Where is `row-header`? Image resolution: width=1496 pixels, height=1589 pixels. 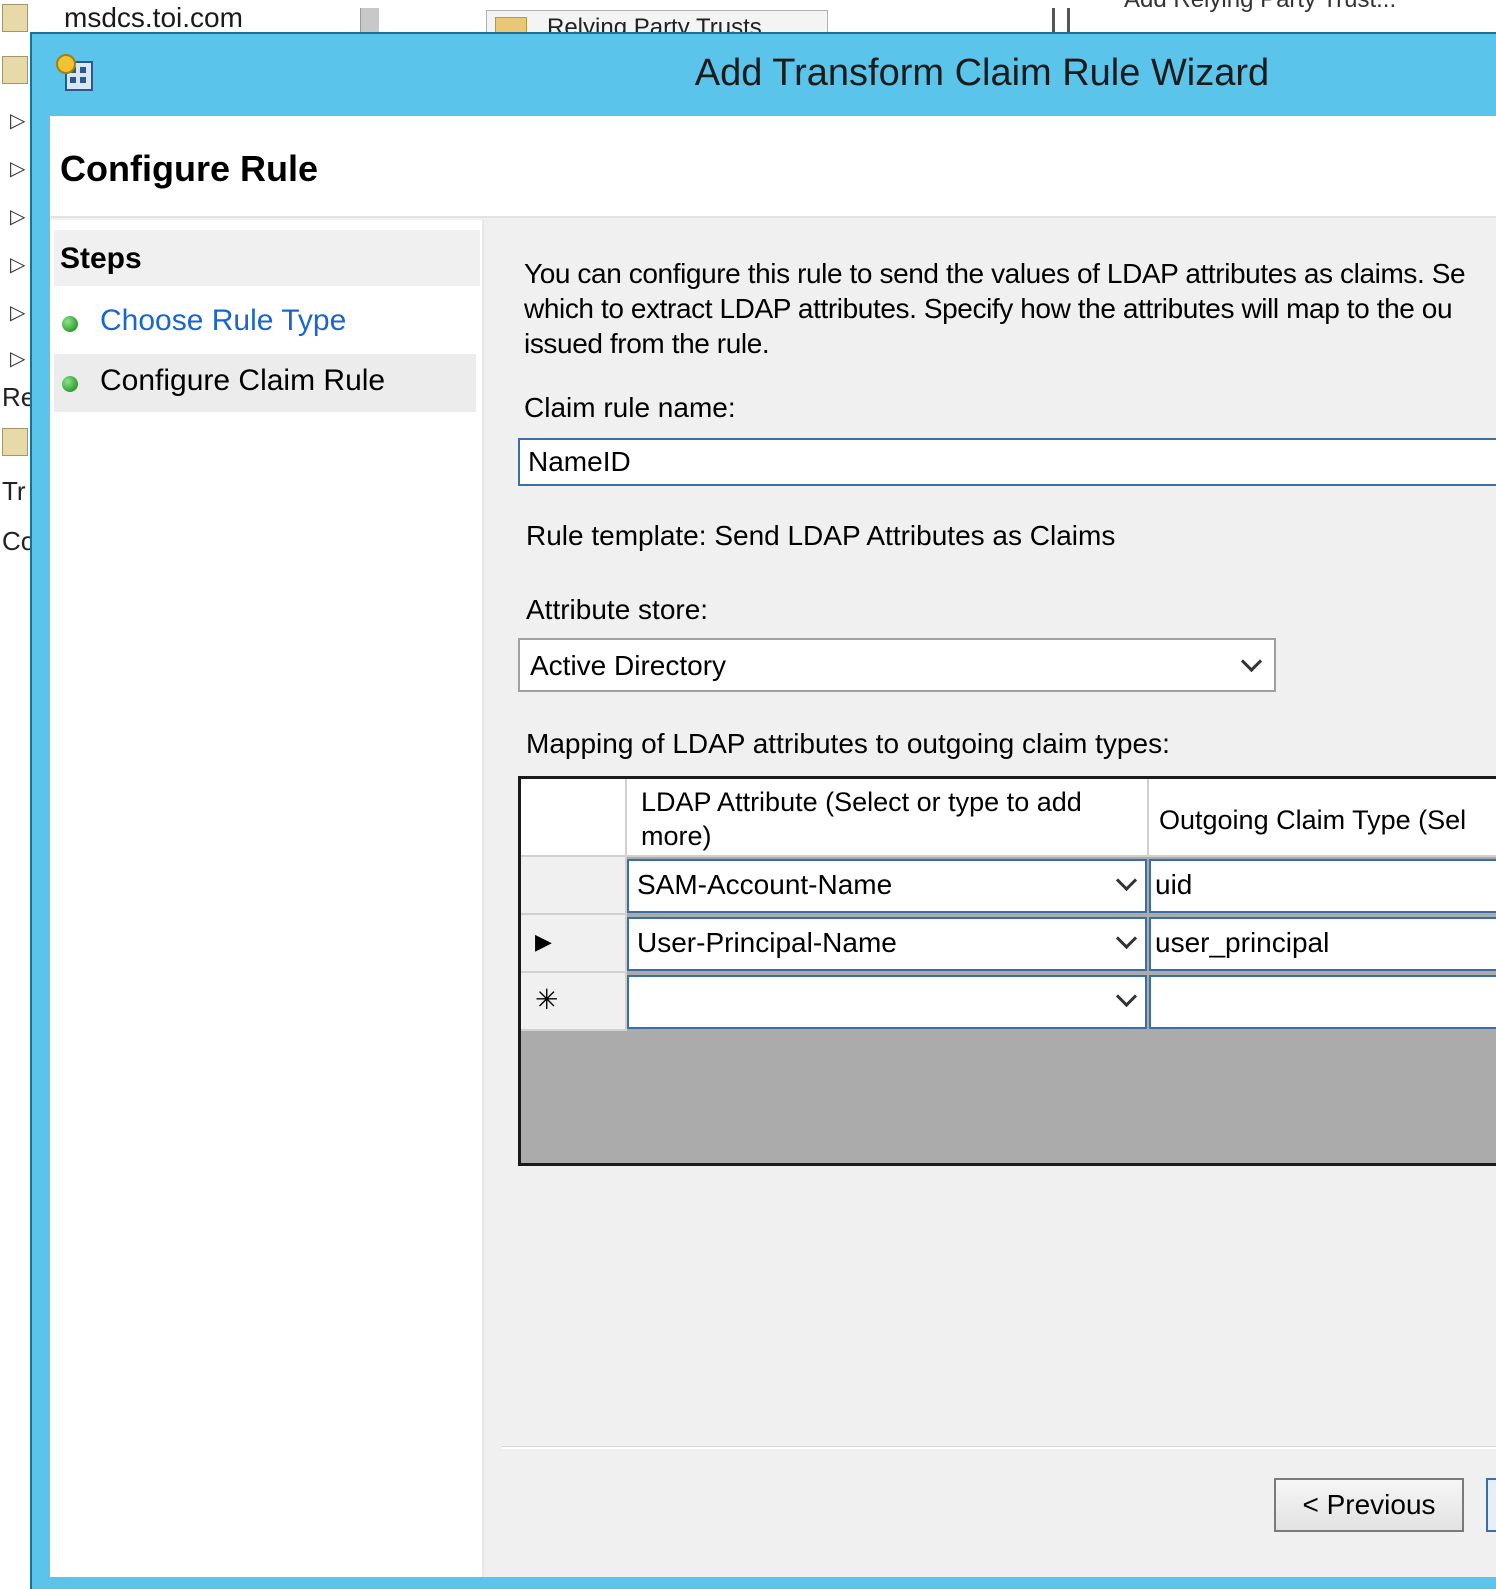
row-header is located at coordinates (574, 886).